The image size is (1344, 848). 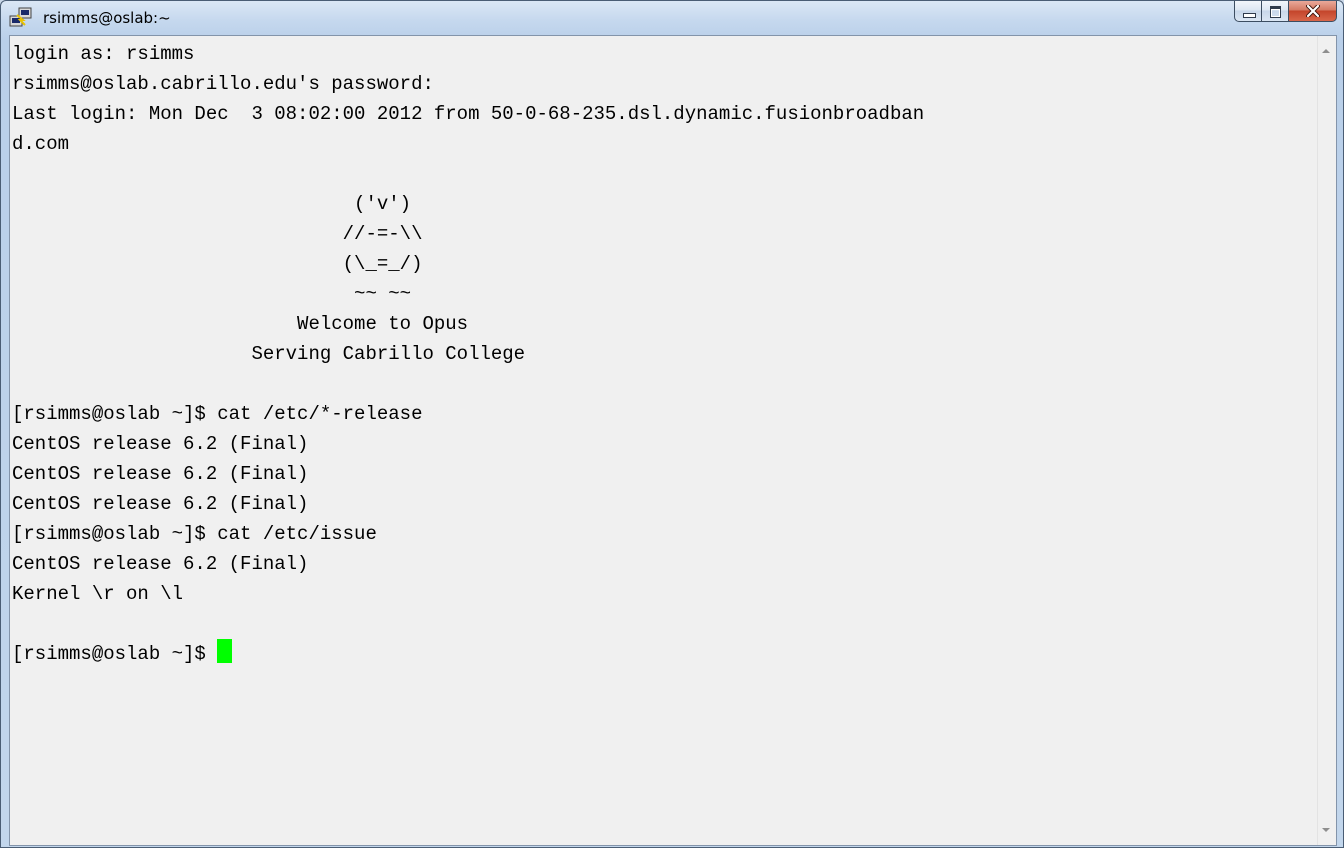 I want to click on window-controls, so click(x=1285, y=12).